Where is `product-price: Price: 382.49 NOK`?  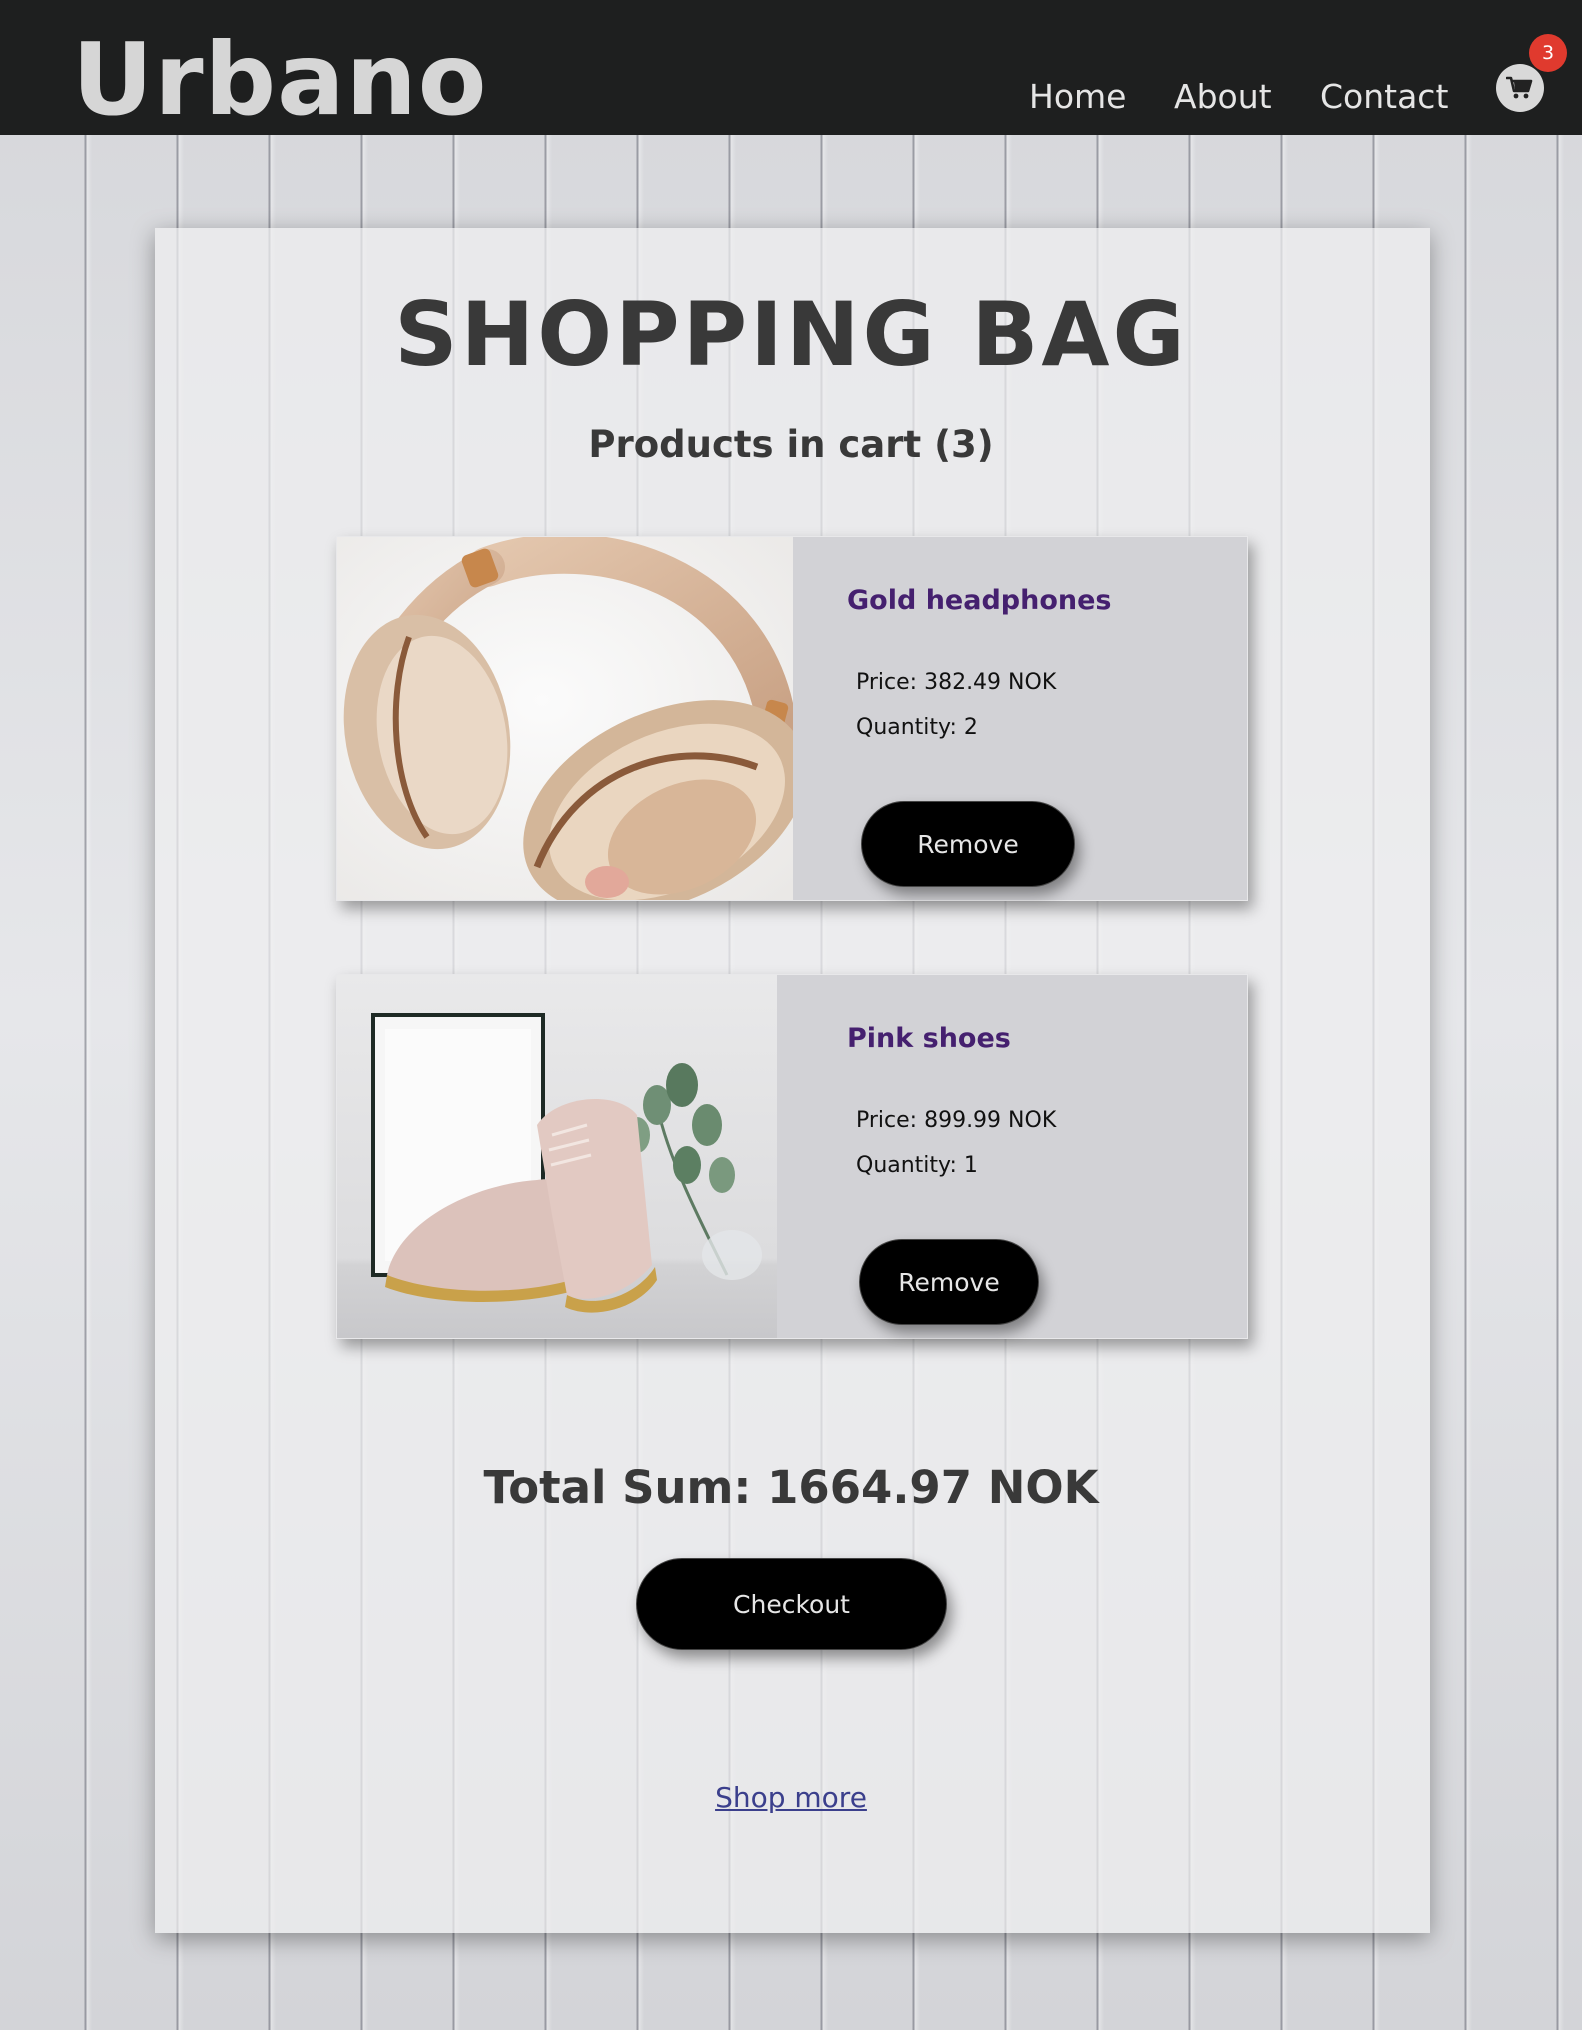 product-price: Price: 382.49 NOK is located at coordinates (956, 682).